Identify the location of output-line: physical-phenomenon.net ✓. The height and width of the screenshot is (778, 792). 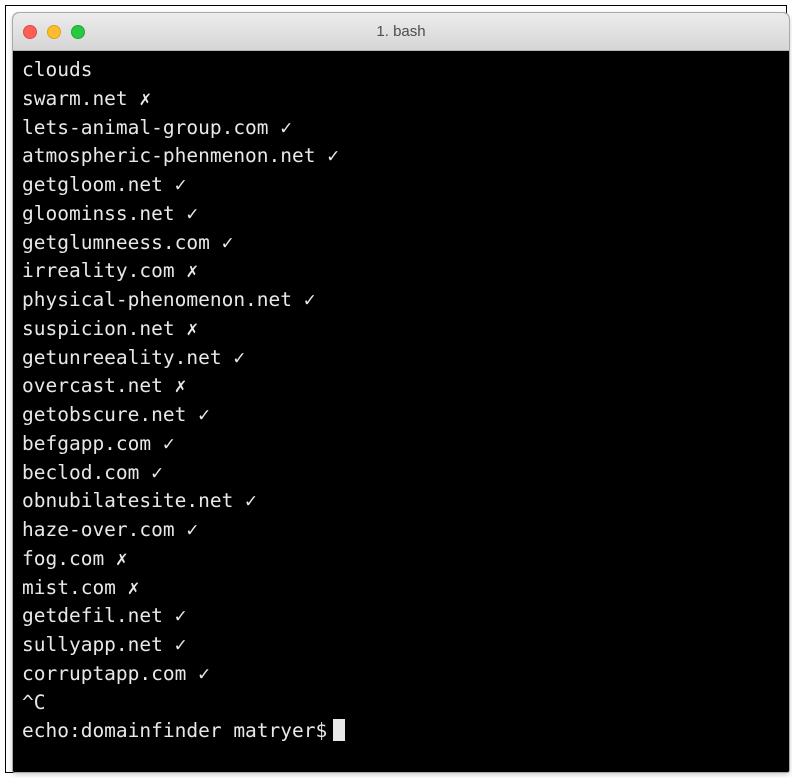
(169, 299).